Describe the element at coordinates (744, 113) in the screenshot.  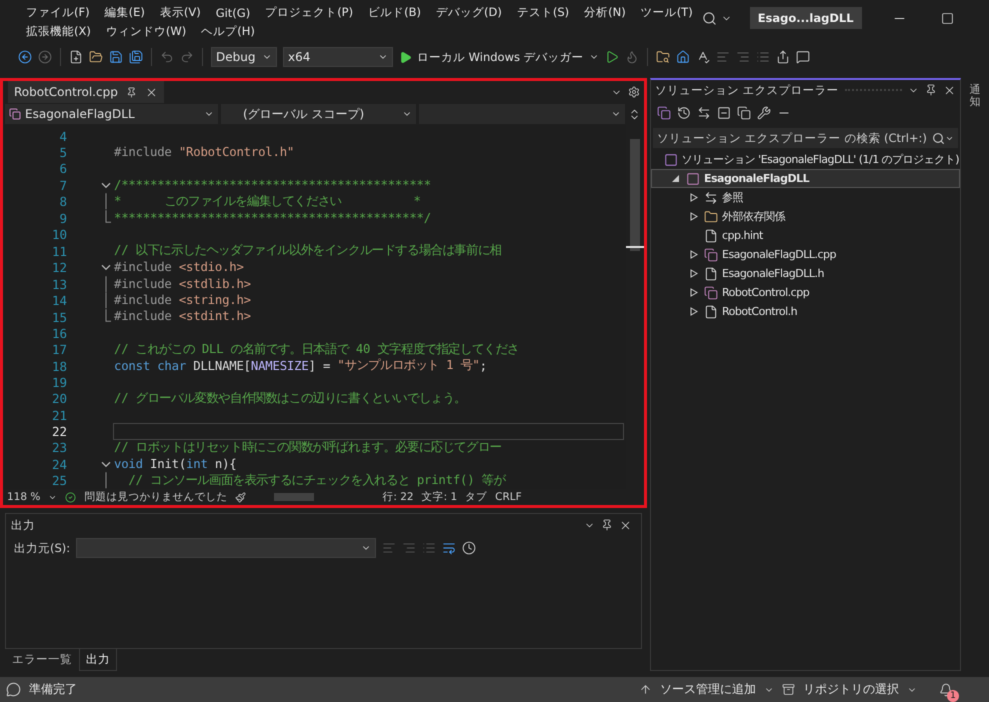
I see `copy-icon` at that location.